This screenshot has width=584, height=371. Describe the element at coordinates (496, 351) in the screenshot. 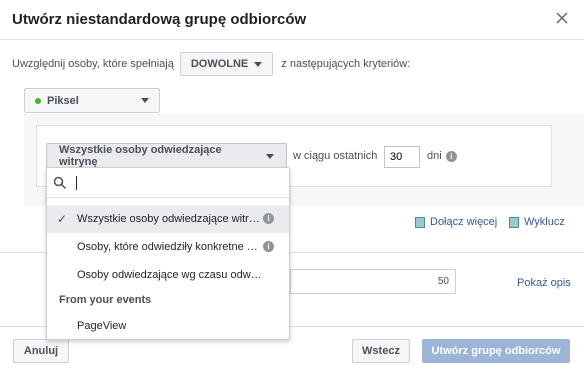

I see `create-audience-button: Utwórz grupę odbiorców` at that location.